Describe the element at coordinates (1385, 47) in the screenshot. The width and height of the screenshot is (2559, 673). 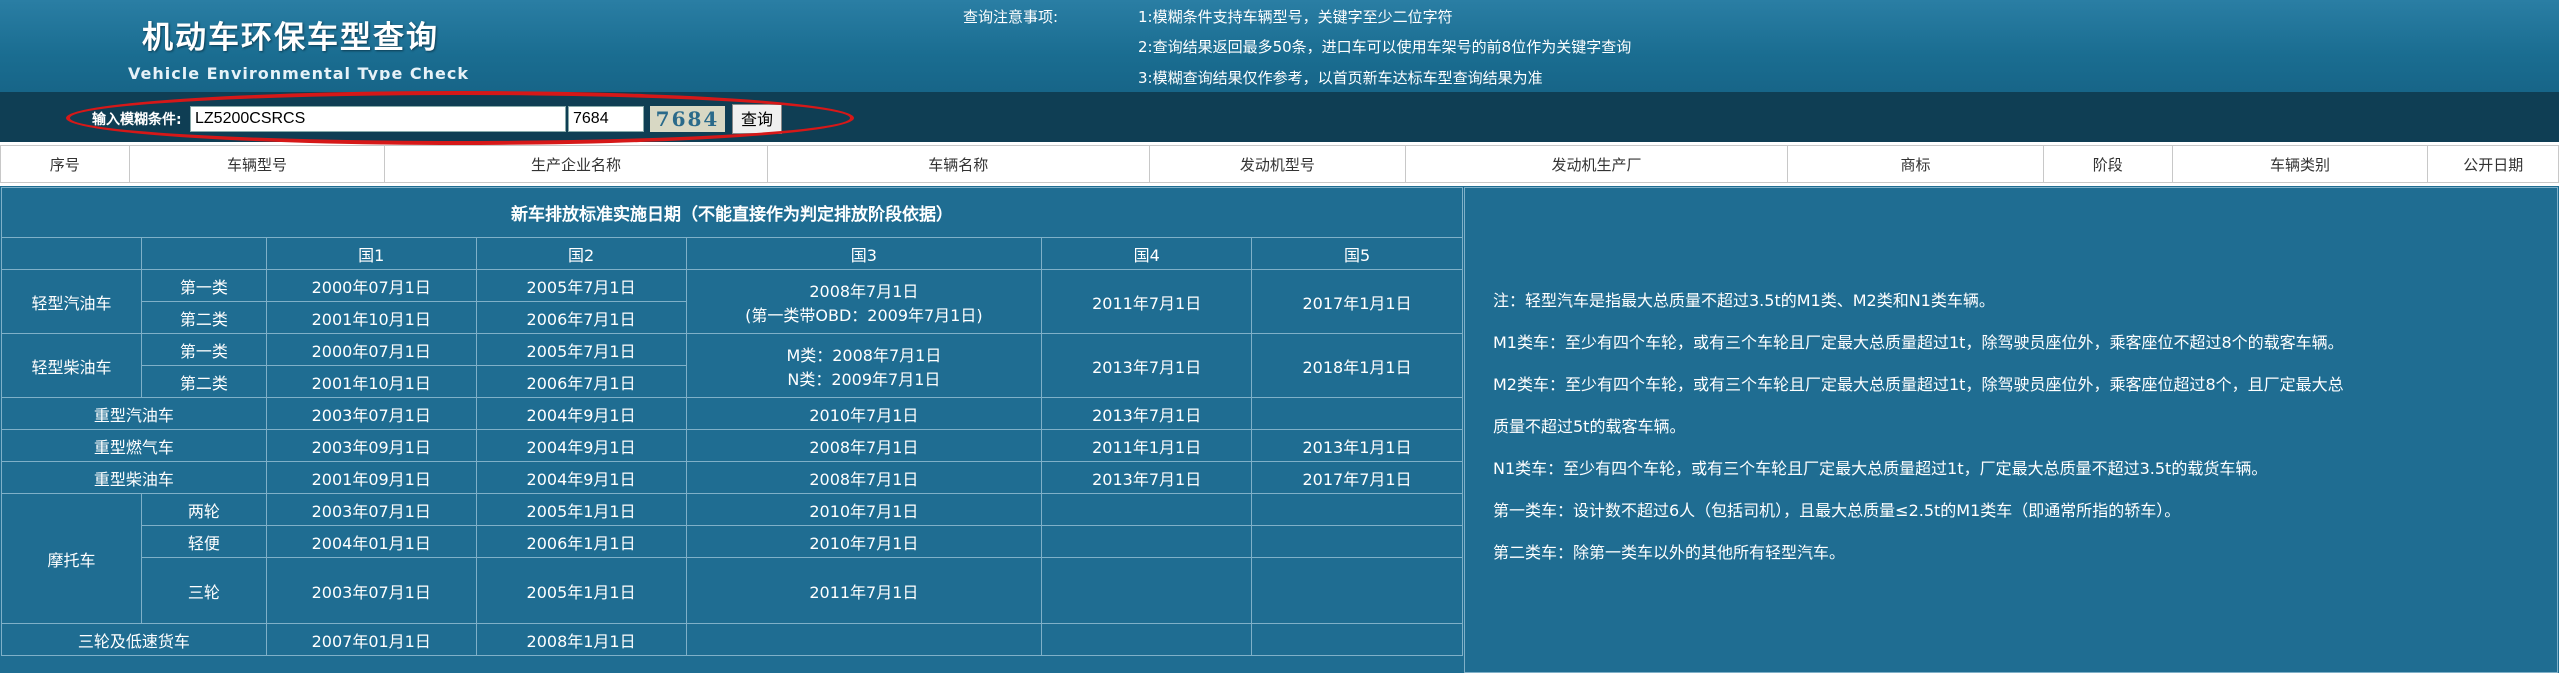
I see `notice-item: 2:查询结果返回最多50条，进口车可以使用车架号的前8位作为关键字查询` at that location.